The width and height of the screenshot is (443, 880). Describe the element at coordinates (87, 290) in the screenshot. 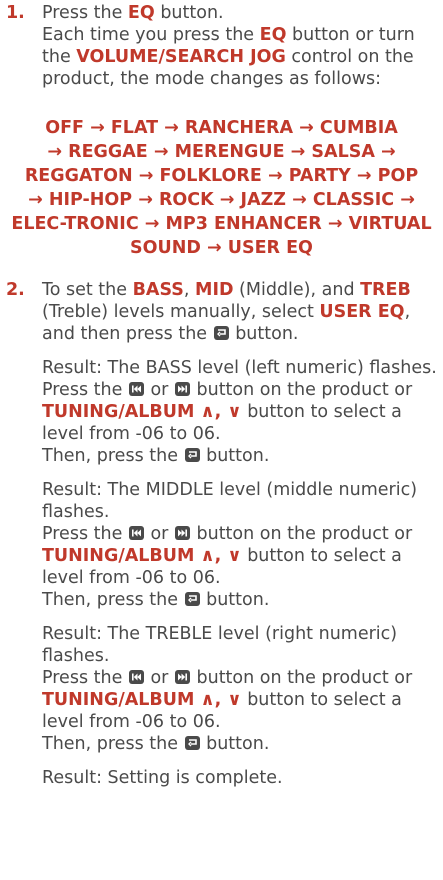

I see `text: To set the` at that location.